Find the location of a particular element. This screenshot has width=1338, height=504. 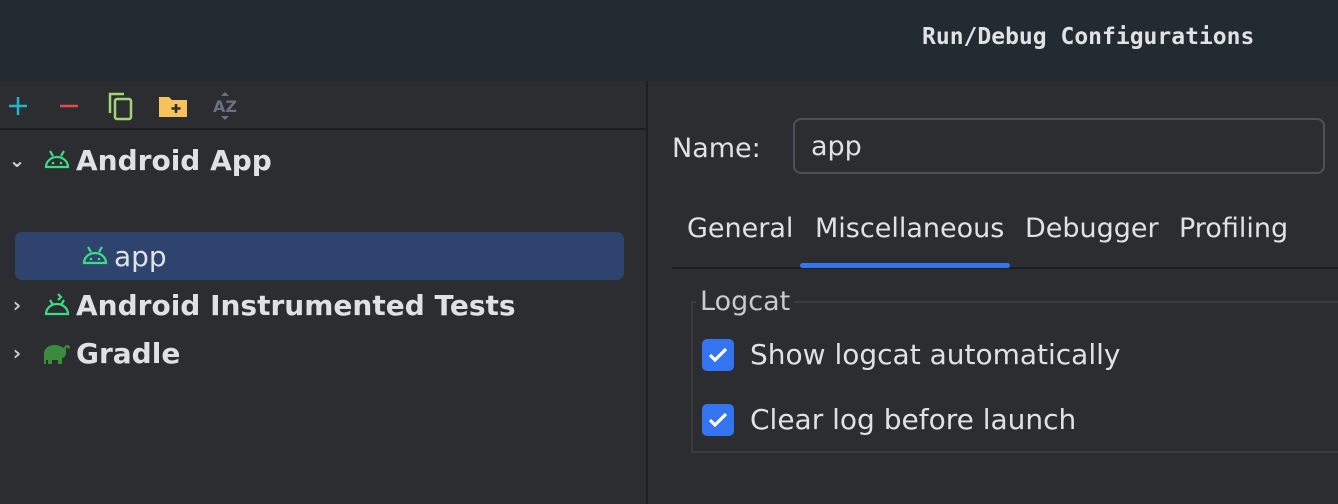

tree-item-app: app is located at coordinates (123, 256).